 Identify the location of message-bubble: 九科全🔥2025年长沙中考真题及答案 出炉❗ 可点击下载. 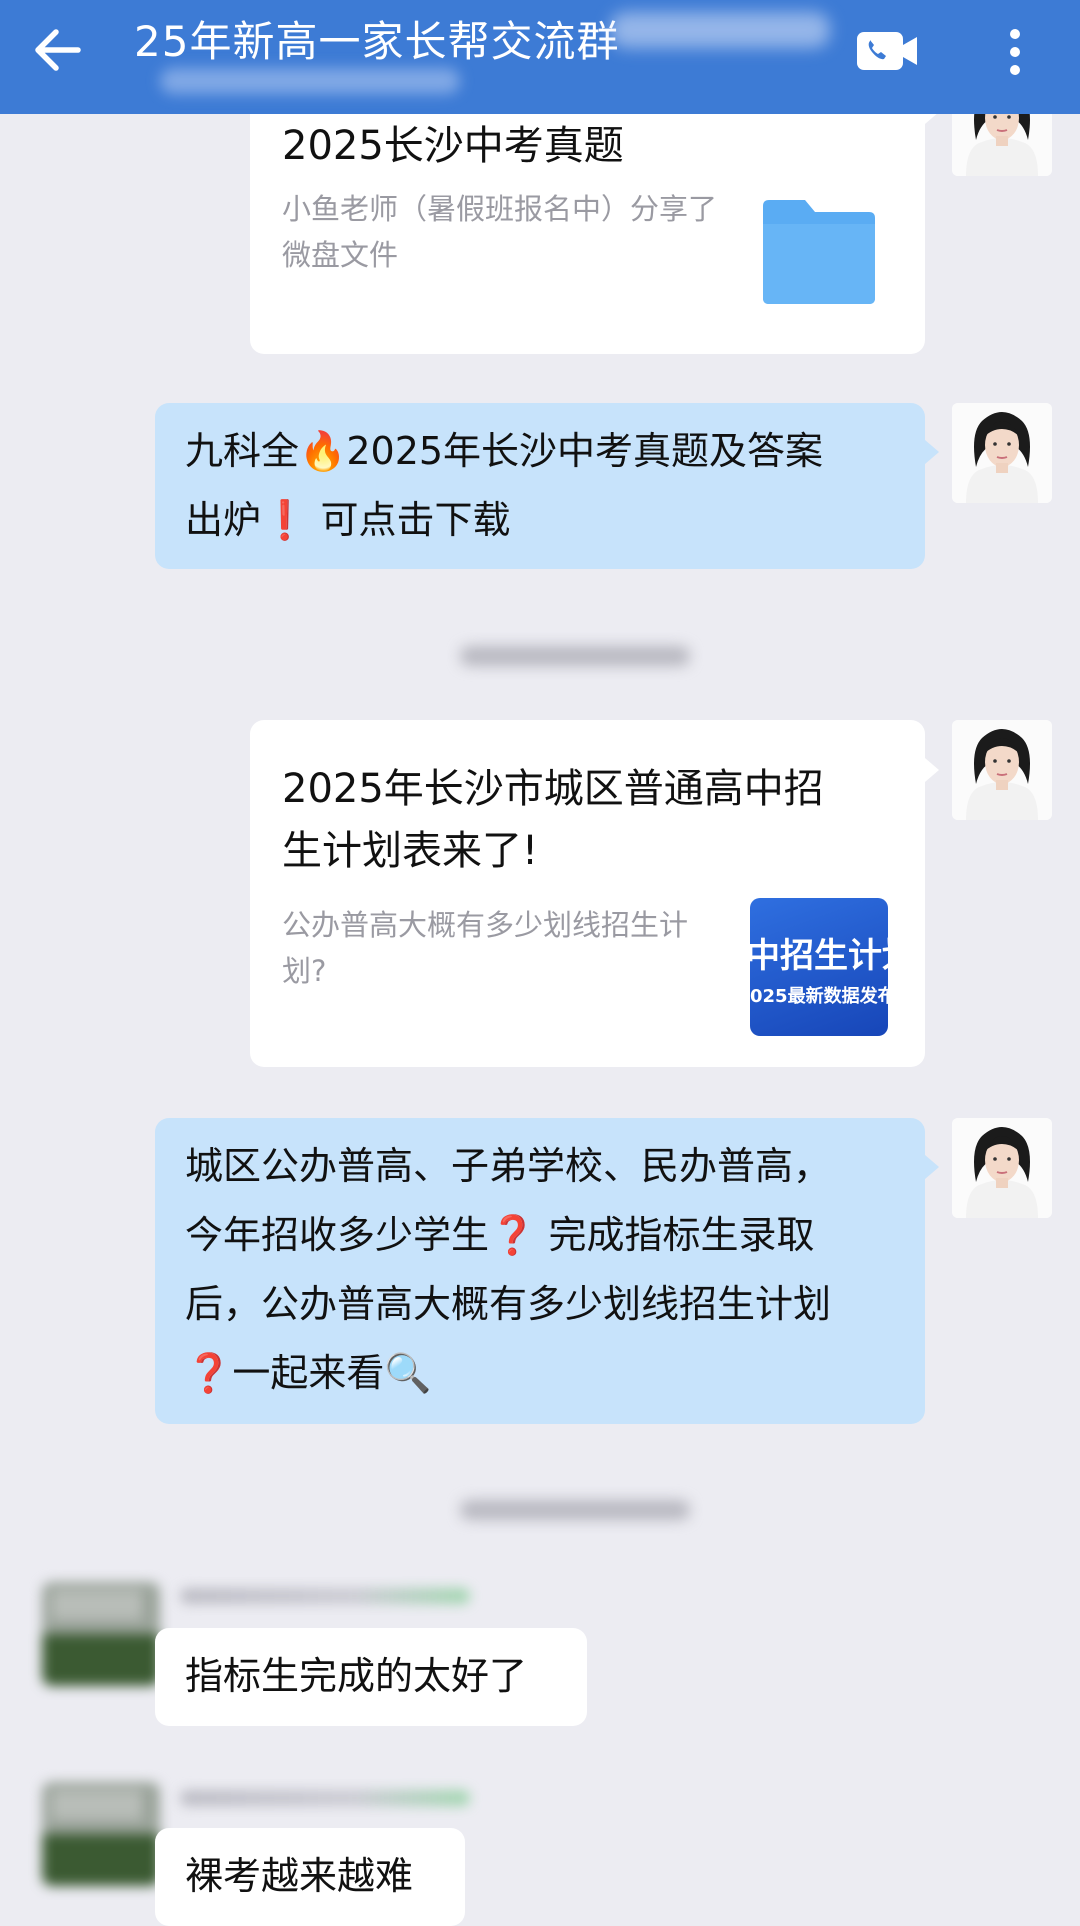
(540, 486).